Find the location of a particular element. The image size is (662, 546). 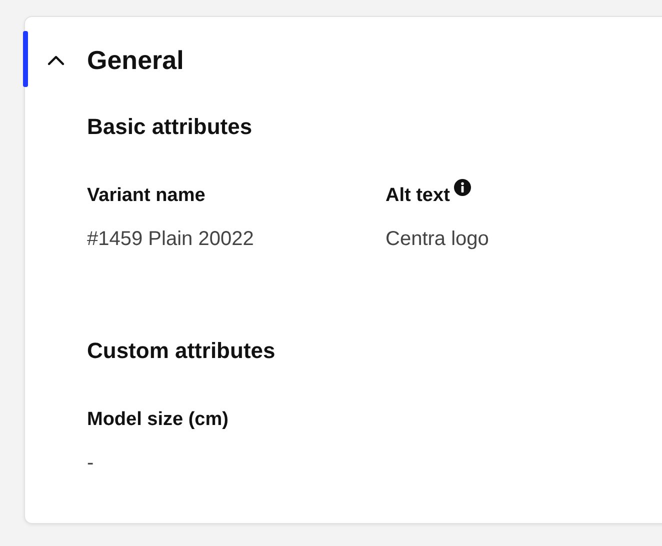

active-indicator is located at coordinates (25, 59).